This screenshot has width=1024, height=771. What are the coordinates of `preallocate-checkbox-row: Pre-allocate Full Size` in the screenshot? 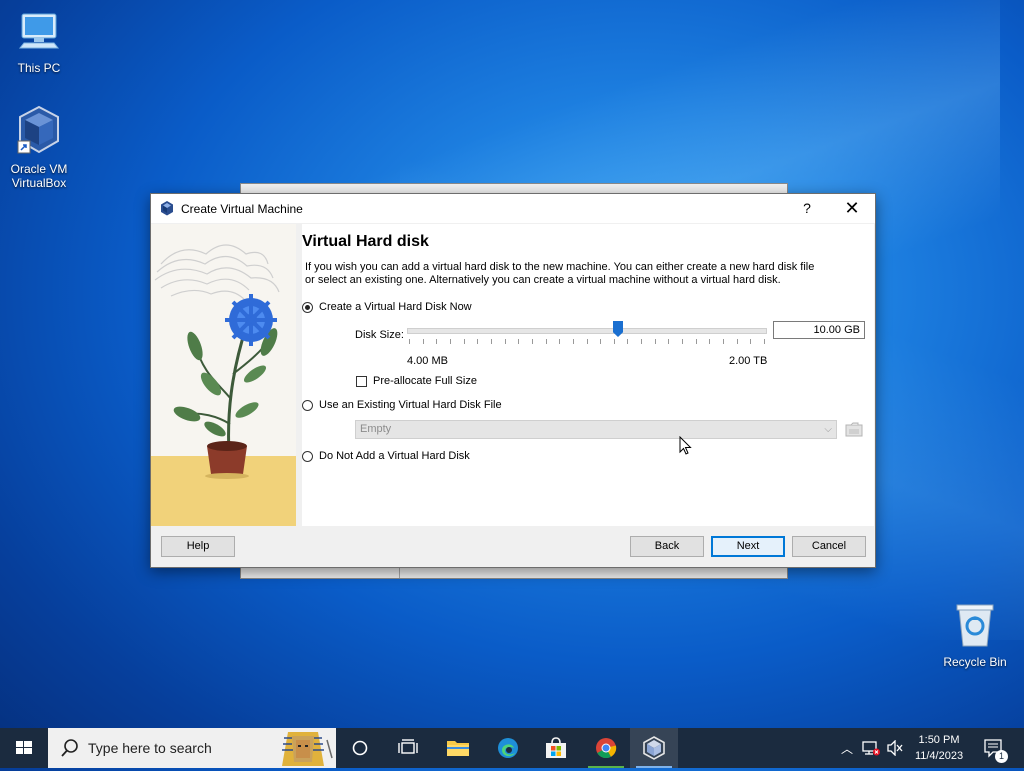 It's located at (416, 381).